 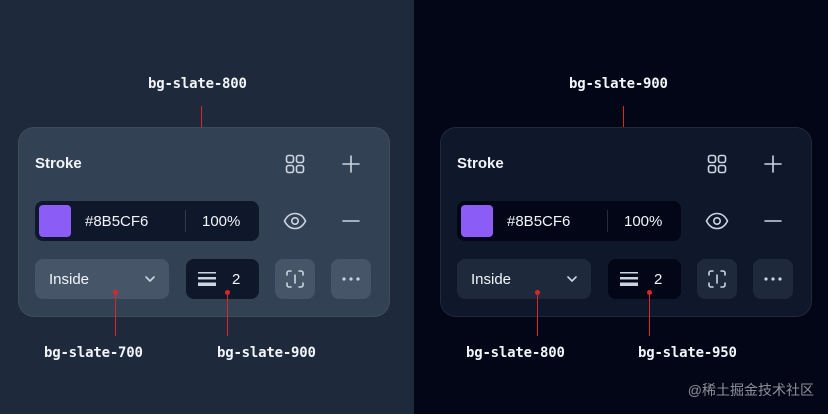 What do you see at coordinates (515, 353) in the screenshot?
I see `annotation-select-bg: bg-slate-800` at bounding box center [515, 353].